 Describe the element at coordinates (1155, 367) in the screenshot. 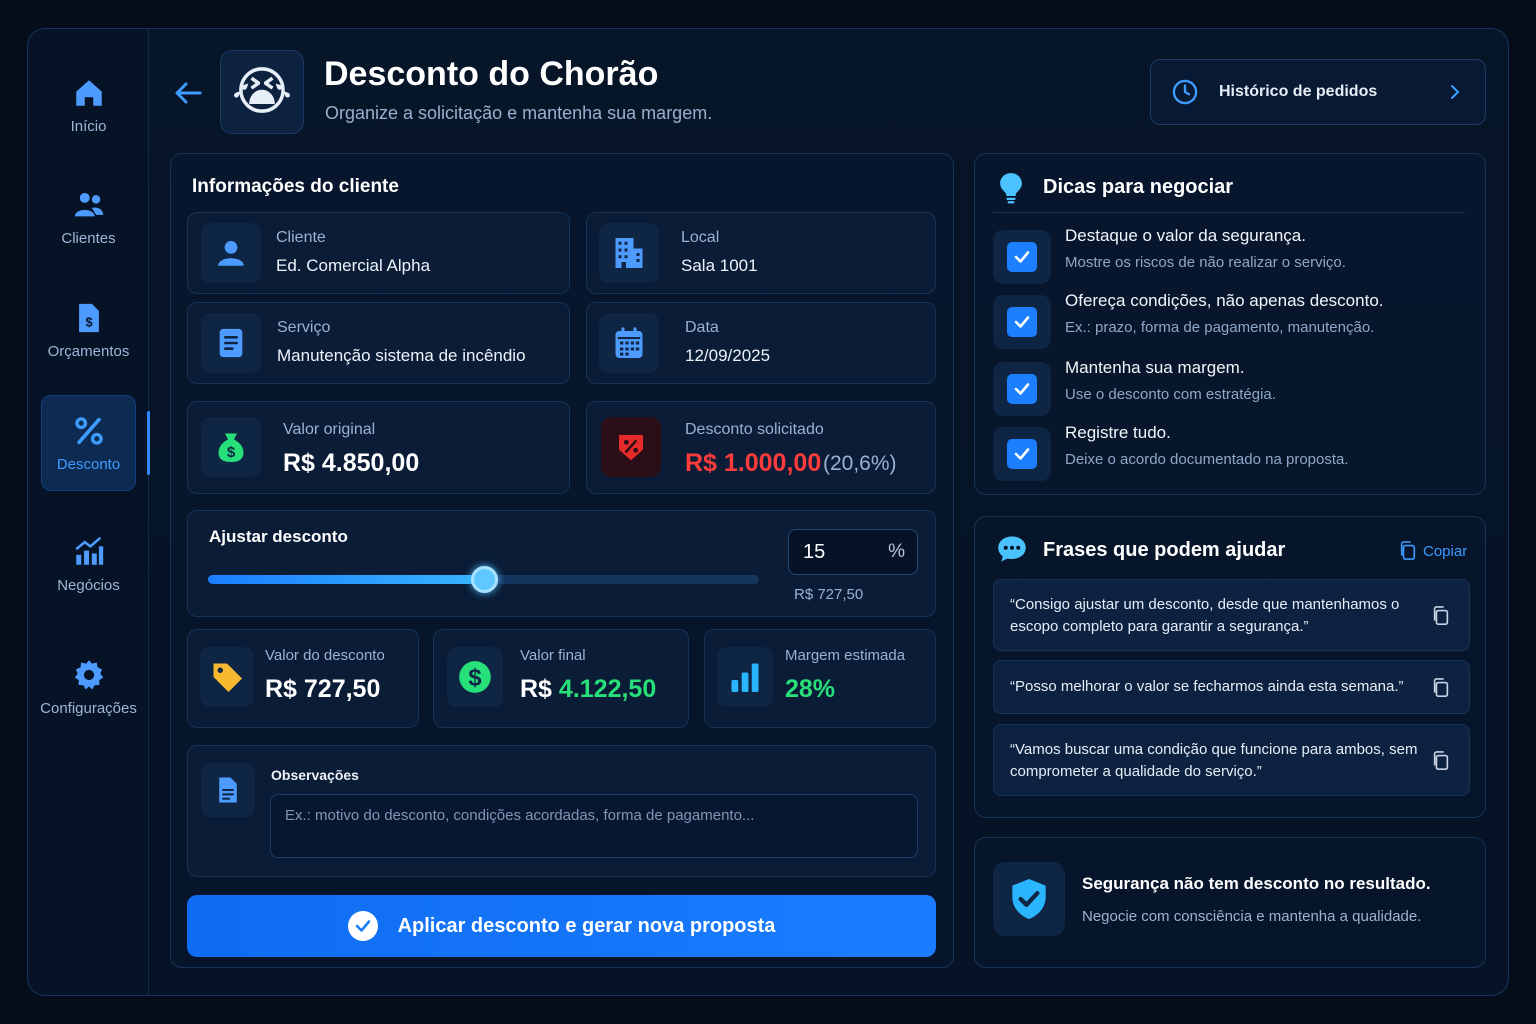

I see `tip-title: Mantenha sua margem.` at that location.